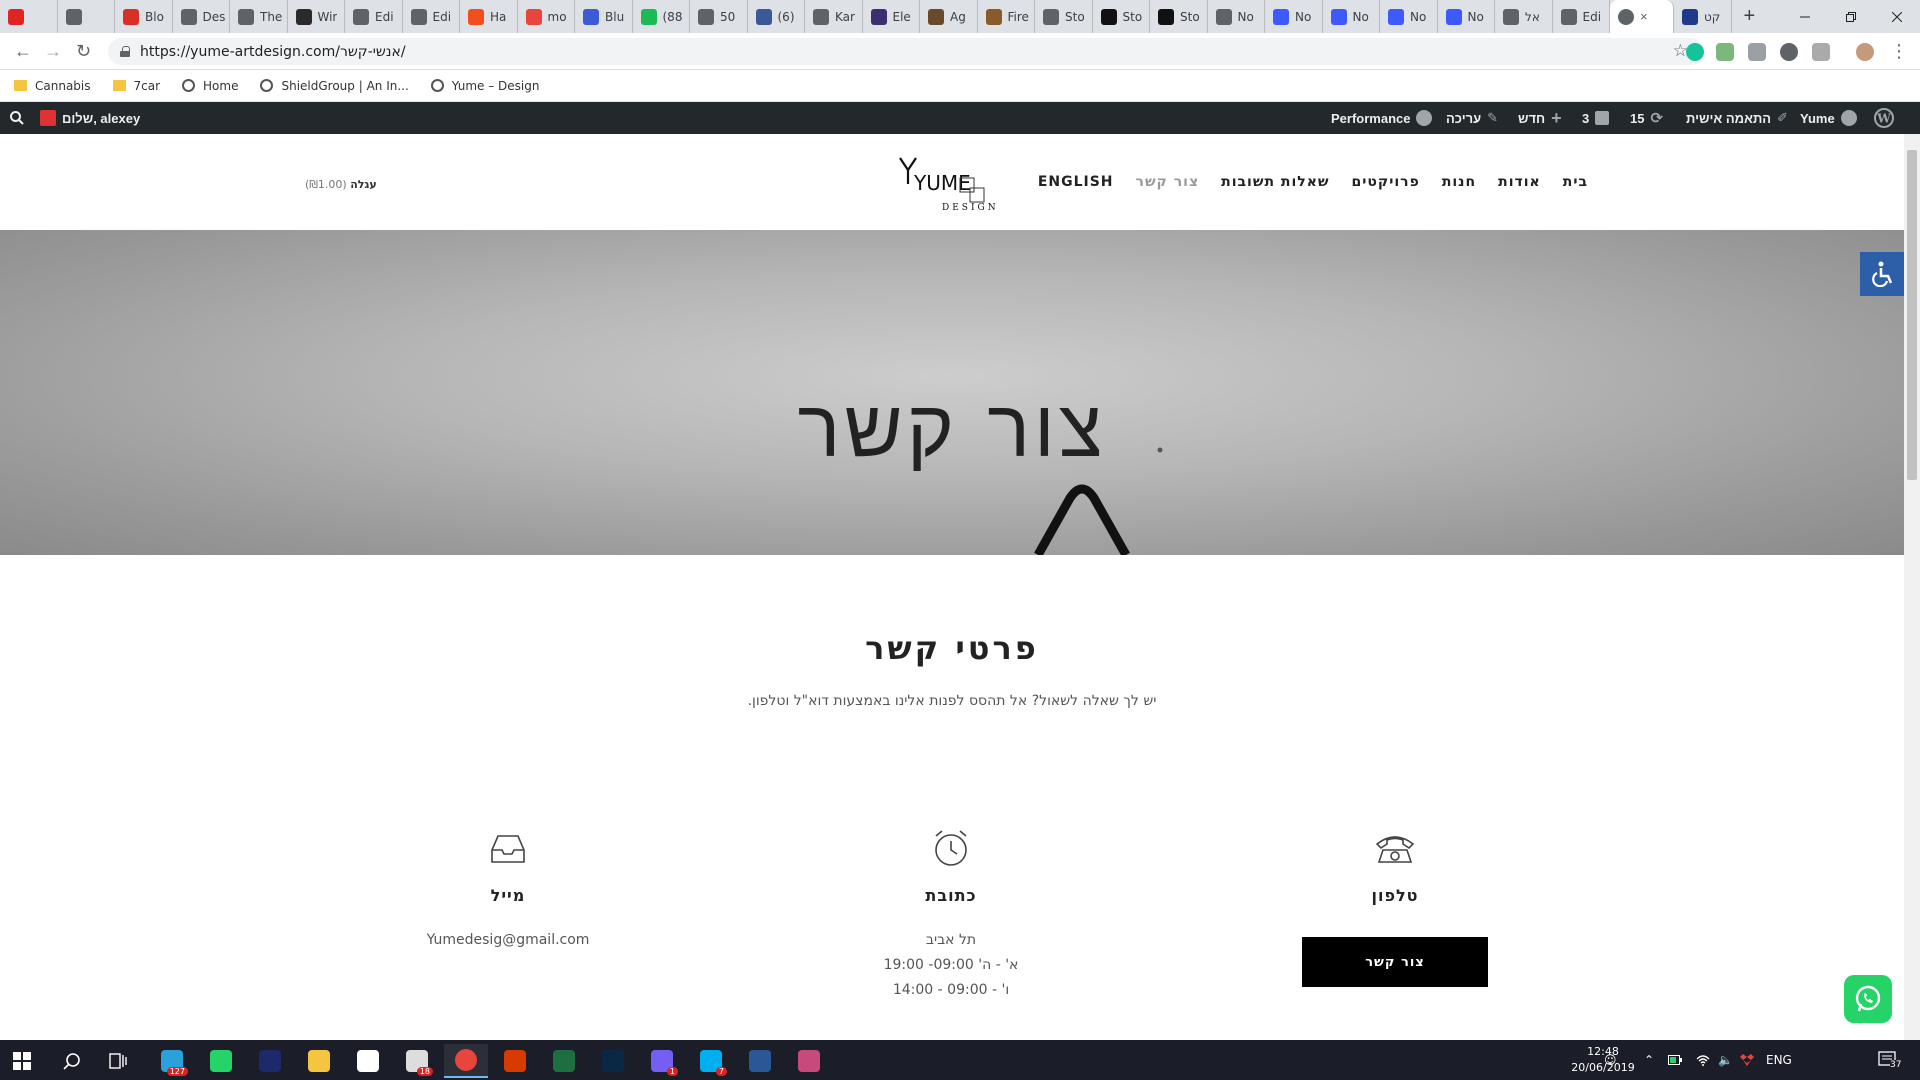  Describe the element at coordinates (1596, 118) in the screenshot. I see `comments-menu: 3` at that location.